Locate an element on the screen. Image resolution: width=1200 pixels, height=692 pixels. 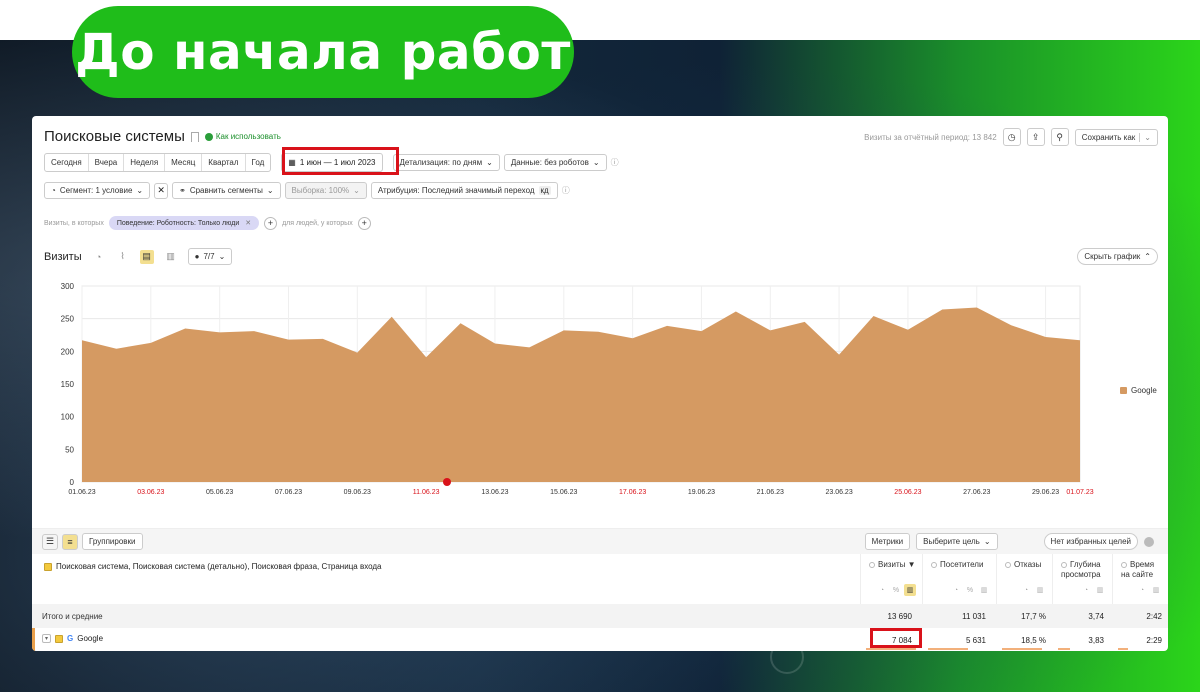
x-tick-label: 11.06.23 is located at coordinates (426, 492).